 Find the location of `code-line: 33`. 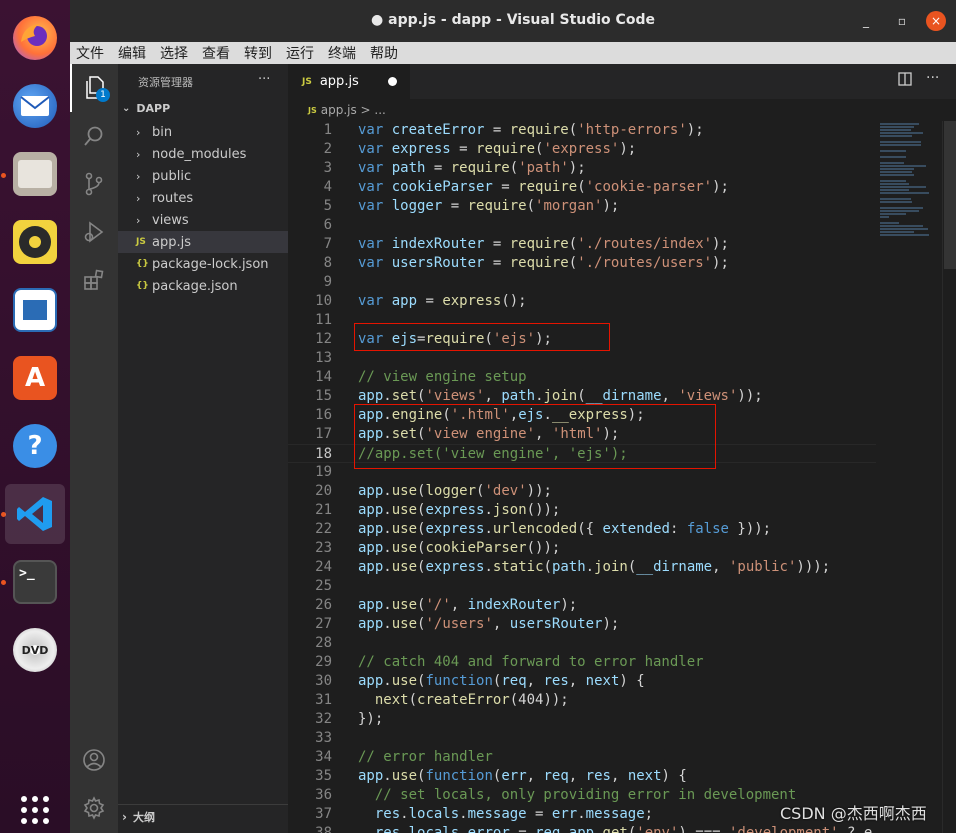

code-line: 33 is located at coordinates (582, 738).